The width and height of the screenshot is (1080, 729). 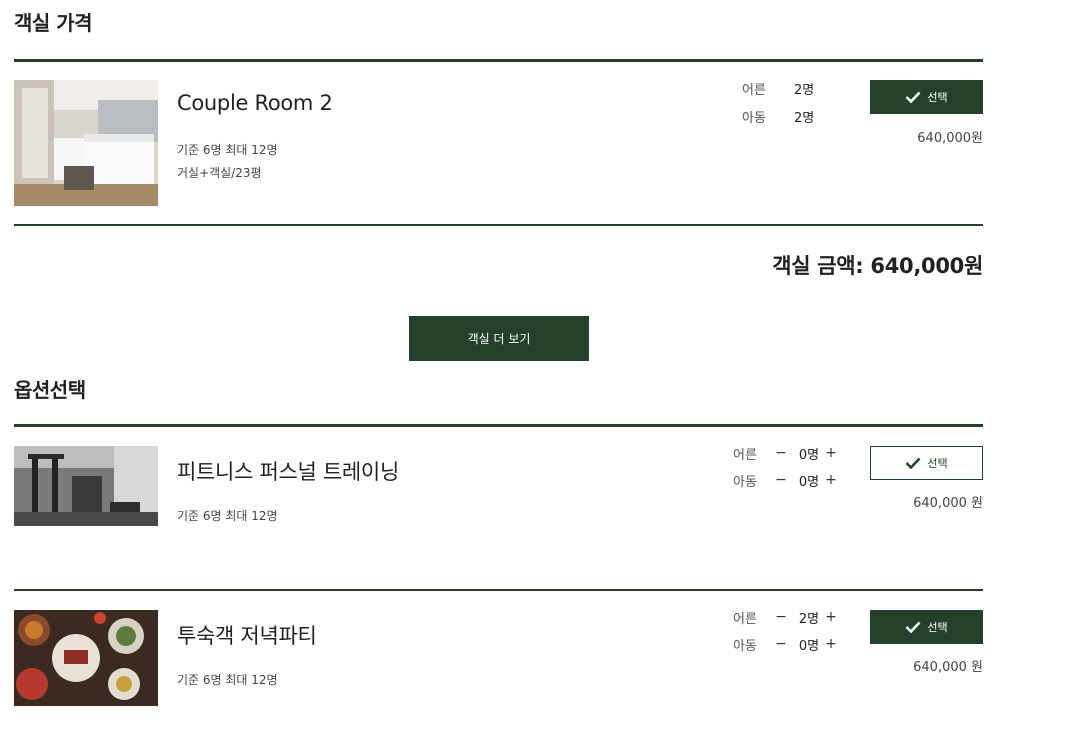 I want to click on option-adult-row: 어른 − 0명 +, so click(x=785, y=453).